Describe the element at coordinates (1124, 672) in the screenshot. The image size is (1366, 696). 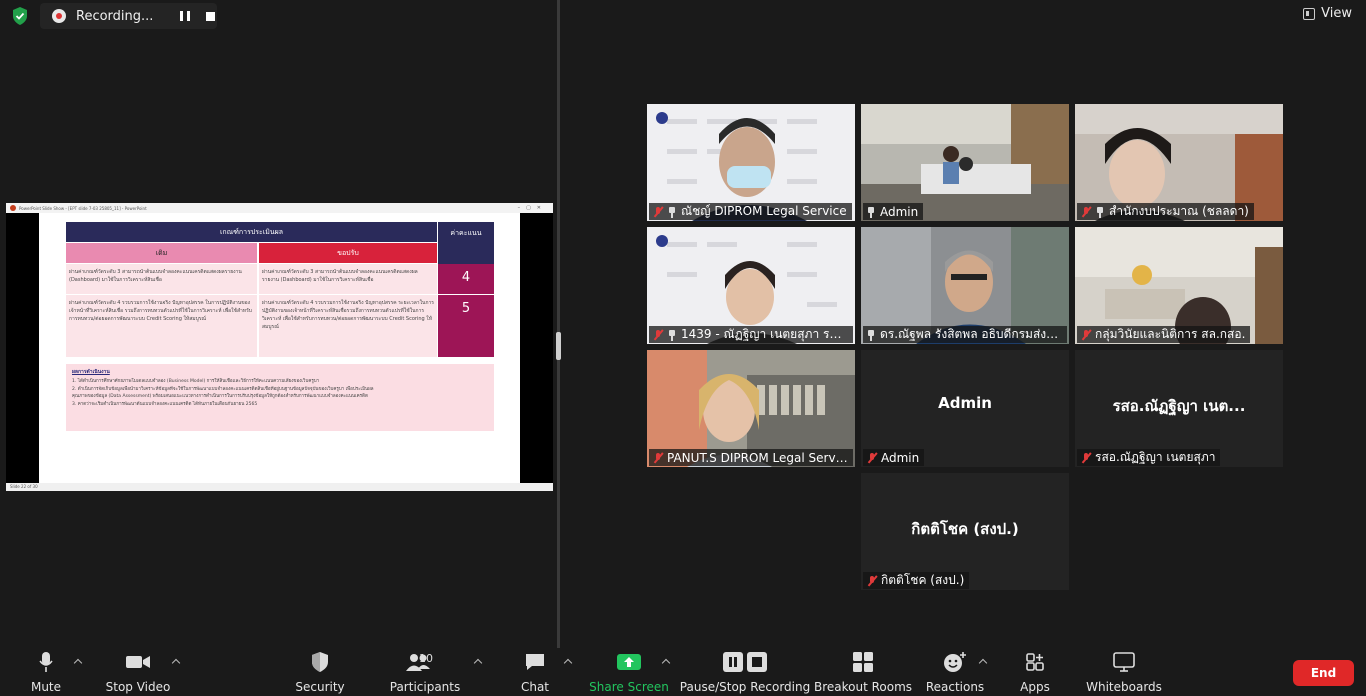
I see `whiteboards-button: Whiteboards` at that location.